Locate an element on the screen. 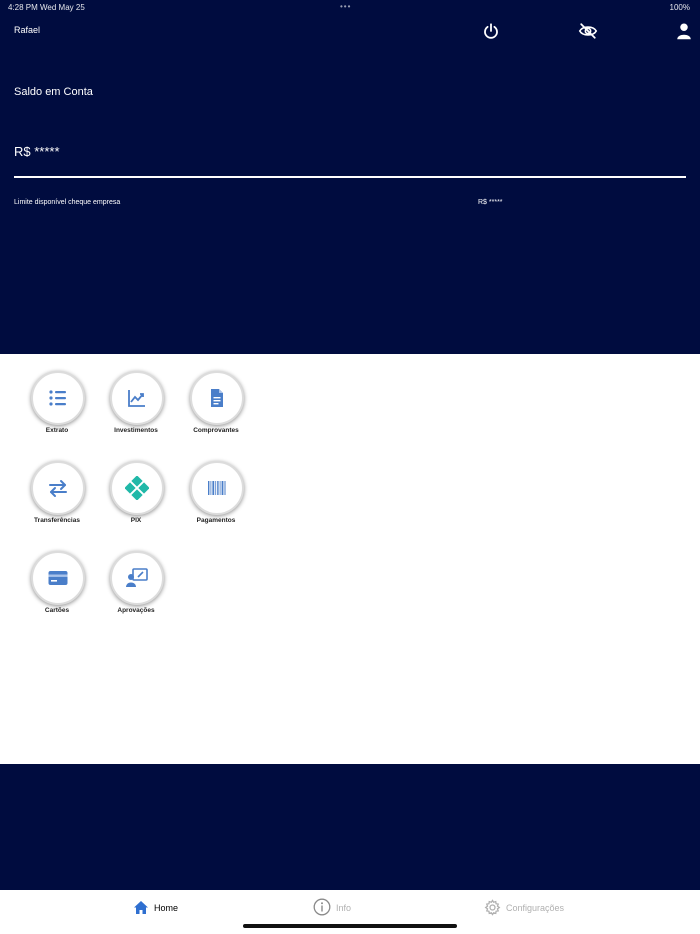  balance-label: Saldo em Conta is located at coordinates (53, 92).